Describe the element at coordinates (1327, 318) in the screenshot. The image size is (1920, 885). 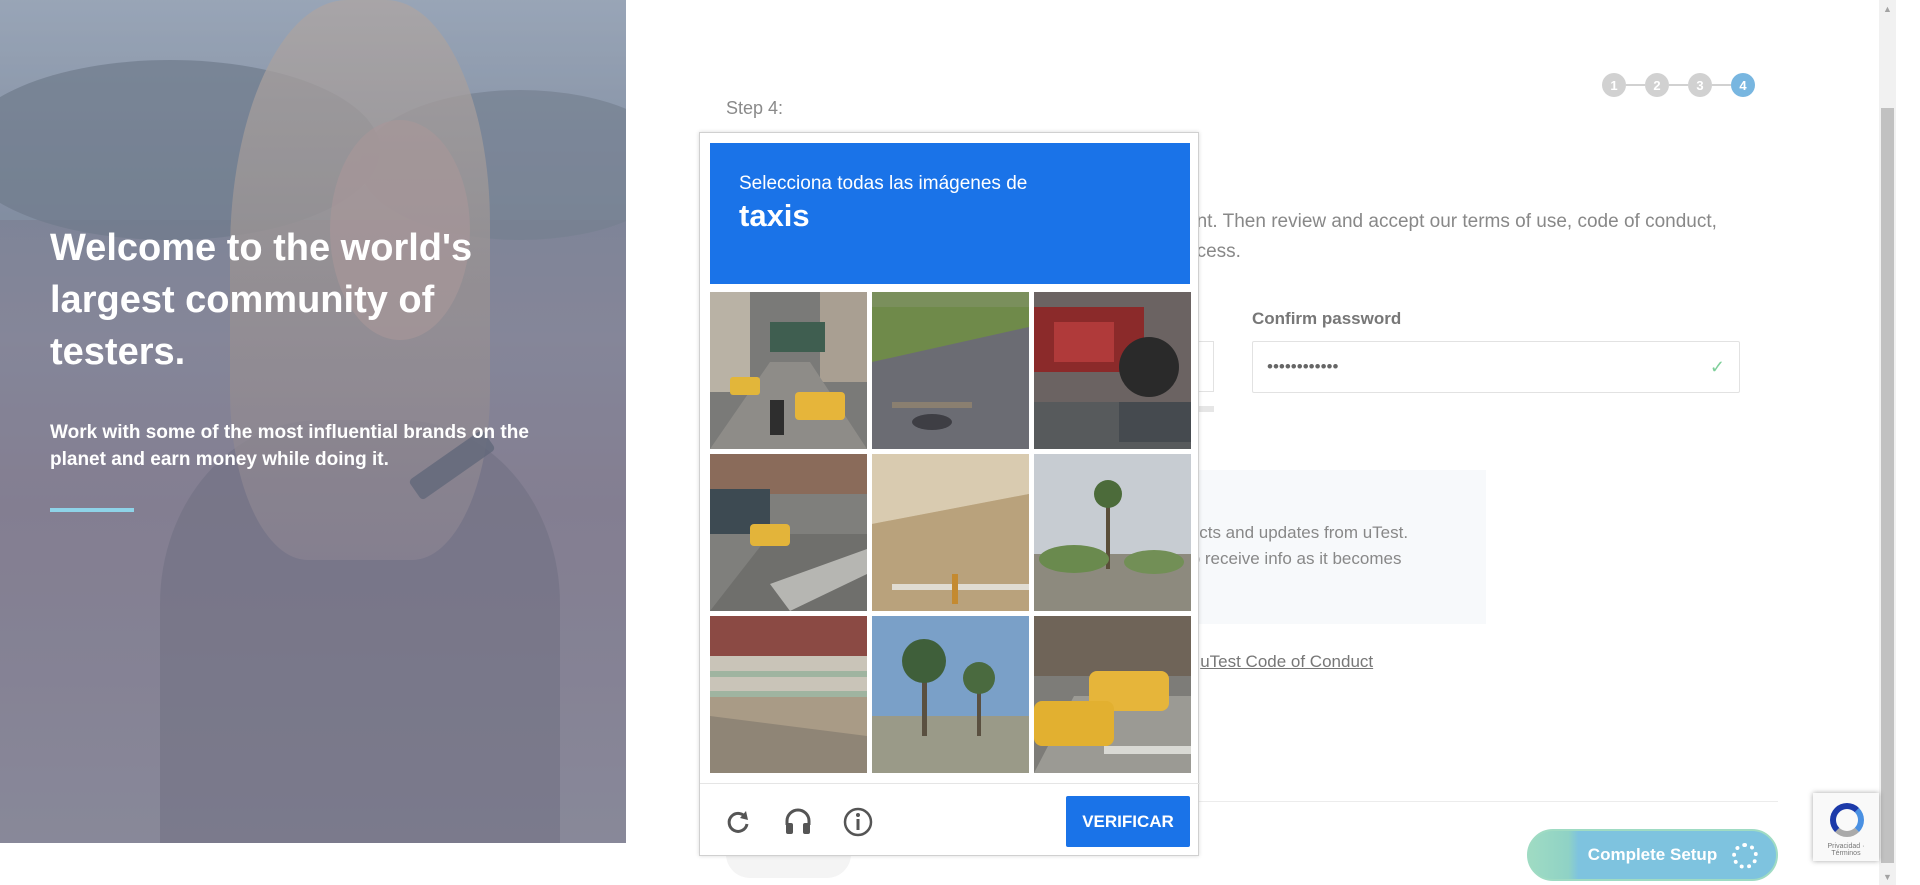
I see `confirm-password-label: Confirm password` at that location.